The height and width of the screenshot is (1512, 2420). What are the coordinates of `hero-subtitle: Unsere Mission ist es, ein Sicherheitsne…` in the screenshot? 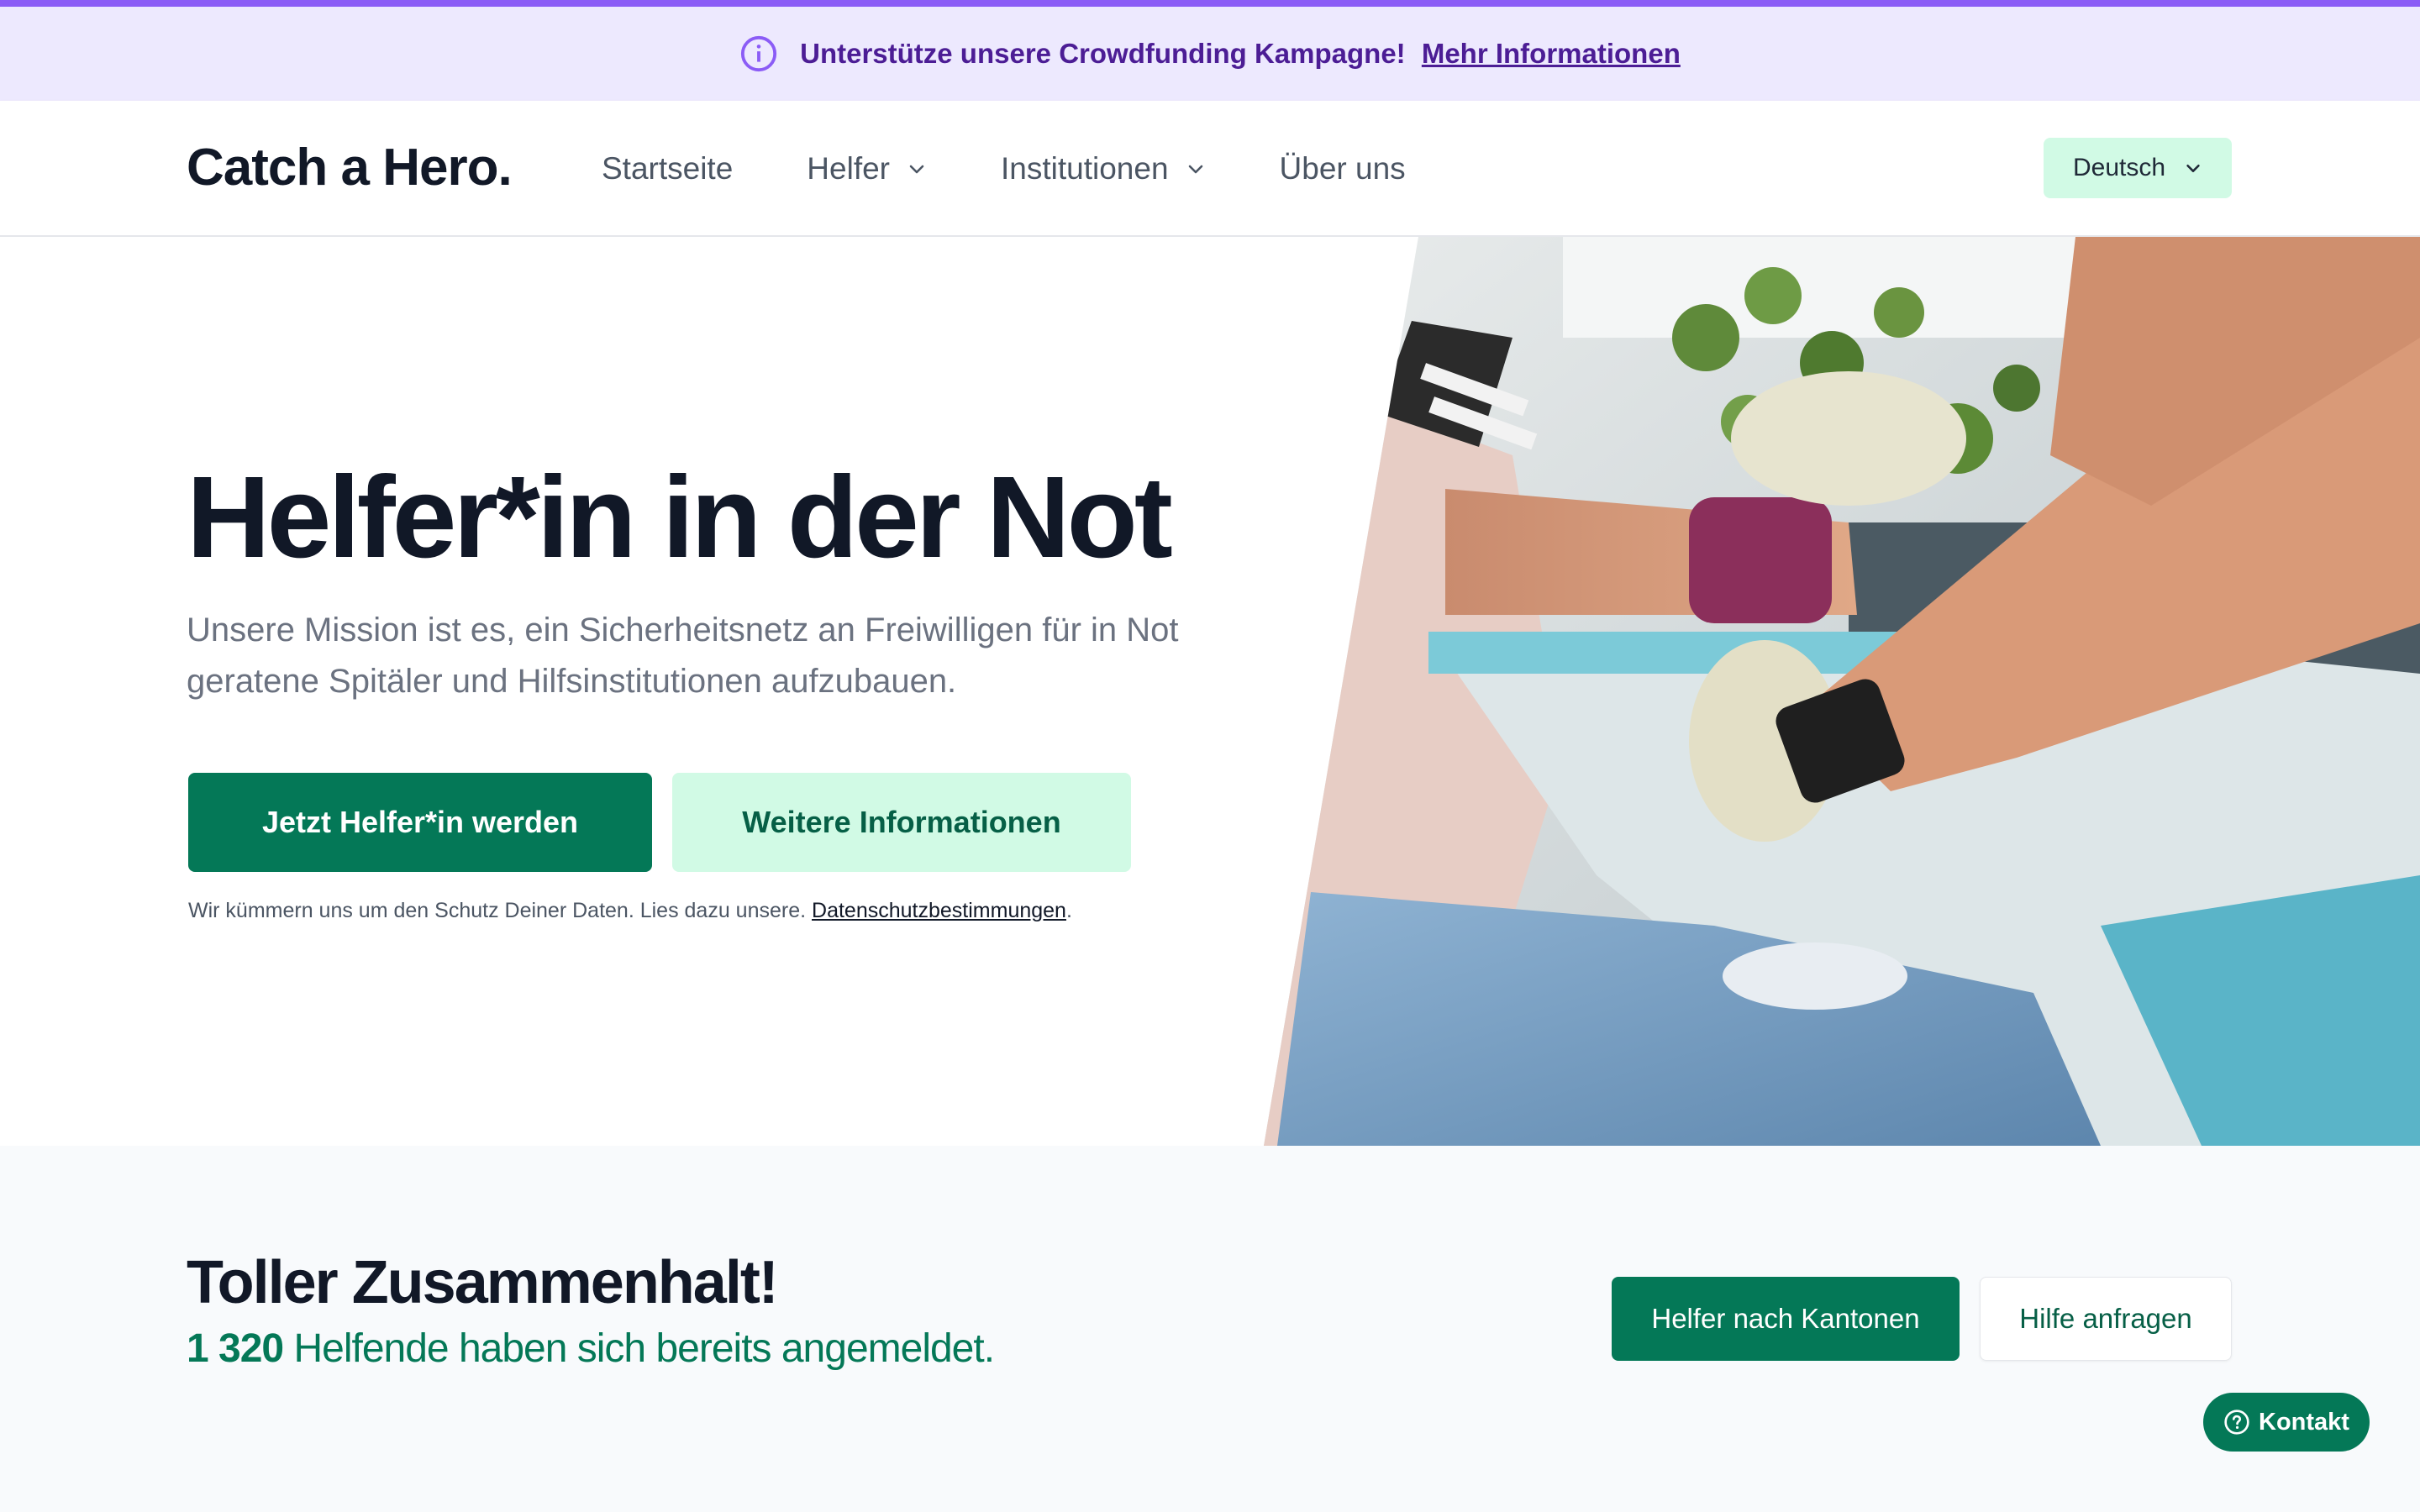 It's located at (683, 656).